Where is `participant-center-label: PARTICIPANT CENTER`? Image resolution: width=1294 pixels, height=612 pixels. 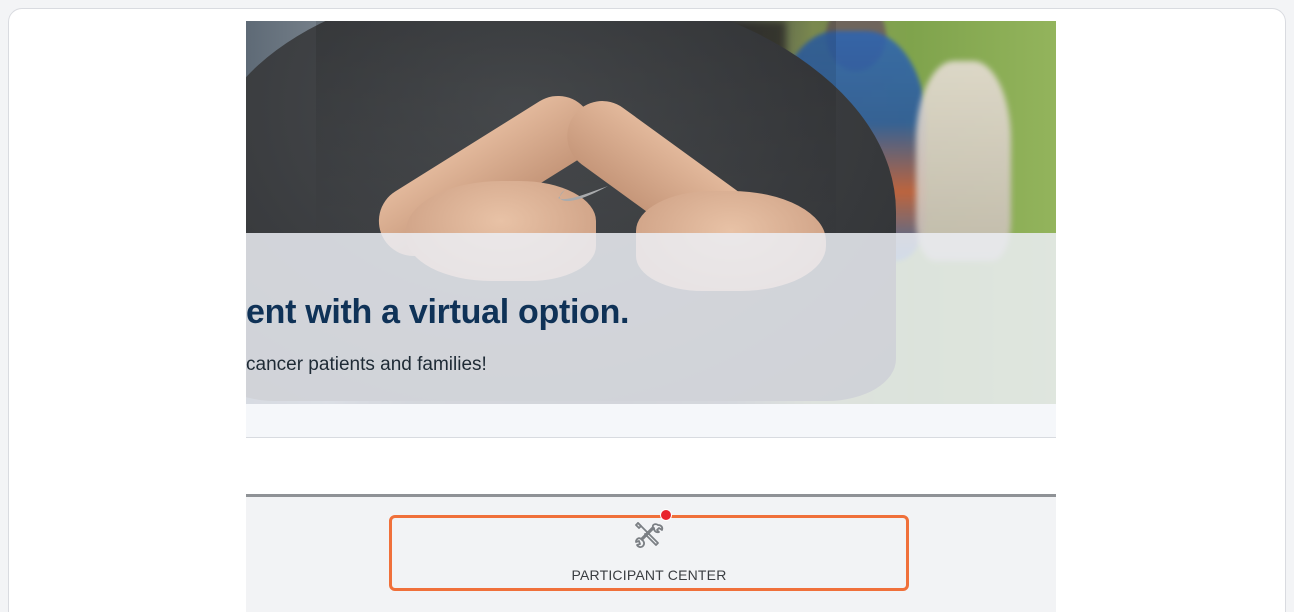 participant-center-label: PARTICIPANT CENTER is located at coordinates (649, 575).